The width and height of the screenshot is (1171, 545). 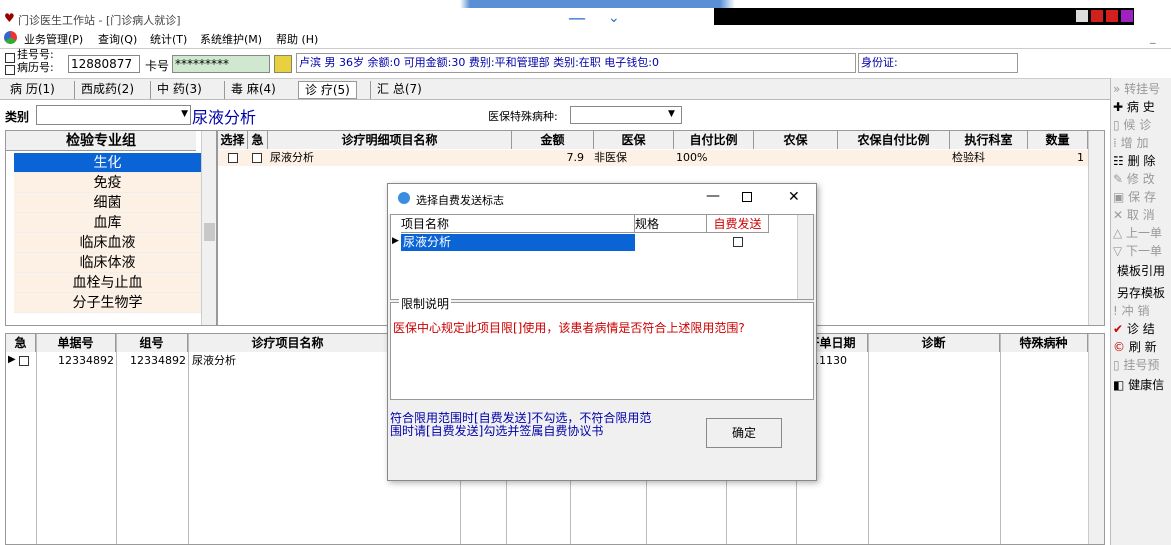 What do you see at coordinates (805, 257) in the screenshot?
I see `dialog-scrollbar` at bounding box center [805, 257].